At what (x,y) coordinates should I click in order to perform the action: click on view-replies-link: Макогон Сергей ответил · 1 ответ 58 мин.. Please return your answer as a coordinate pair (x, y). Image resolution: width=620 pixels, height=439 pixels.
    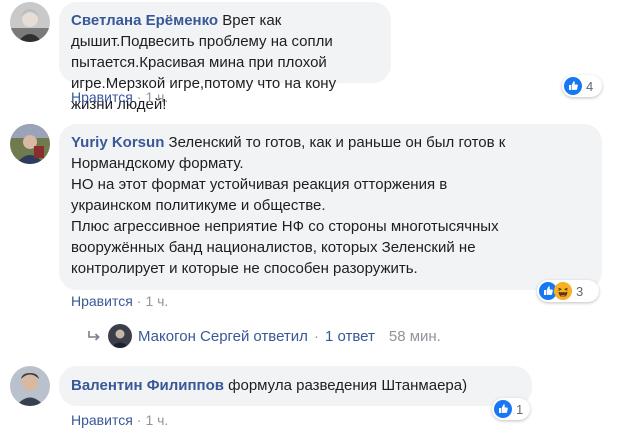
    Looking at the image, I should click on (263, 336).